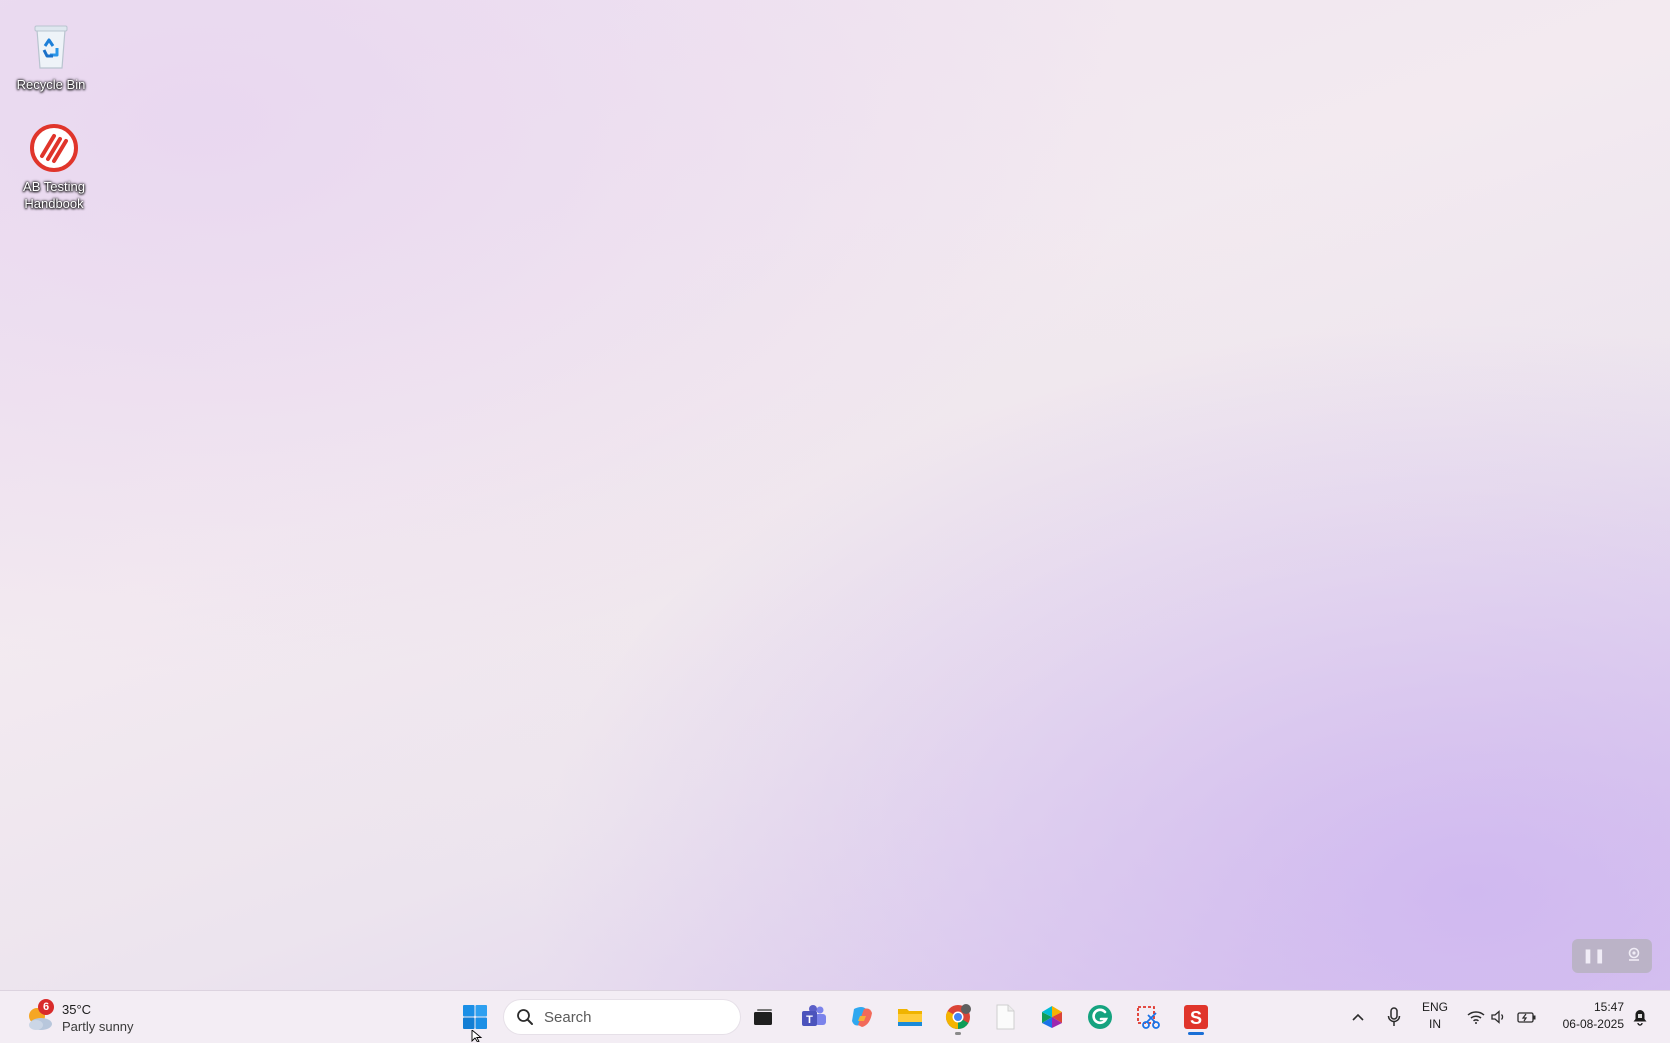 The image size is (1670, 1043). I want to click on mouse-pointer-icon, so click(477, 1036).